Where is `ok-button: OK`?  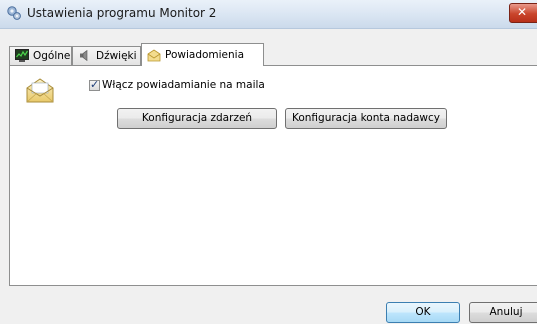
ok-button: OK is located at coordinates (423, 312).